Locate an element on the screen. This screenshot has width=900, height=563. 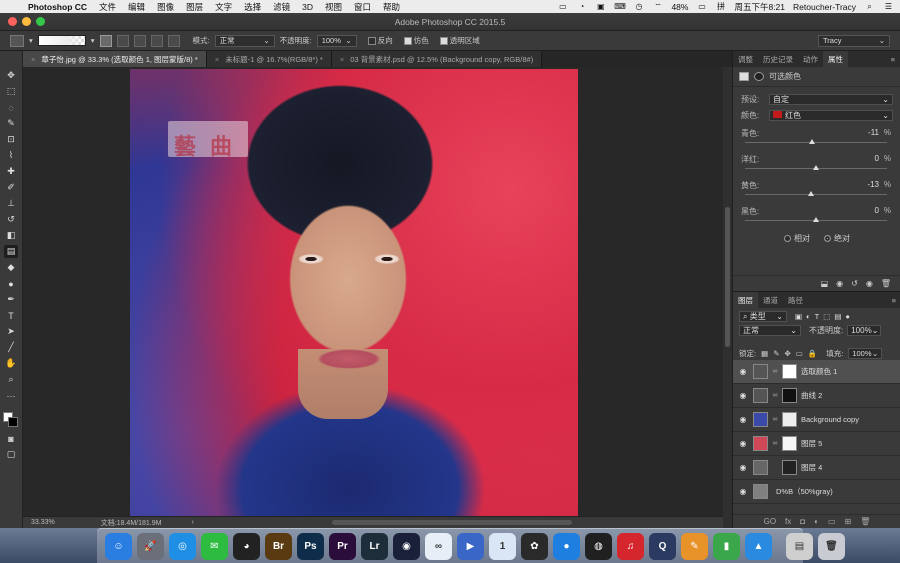
shape-filter-icon: ⬚ is located at coordinates (826, 316).